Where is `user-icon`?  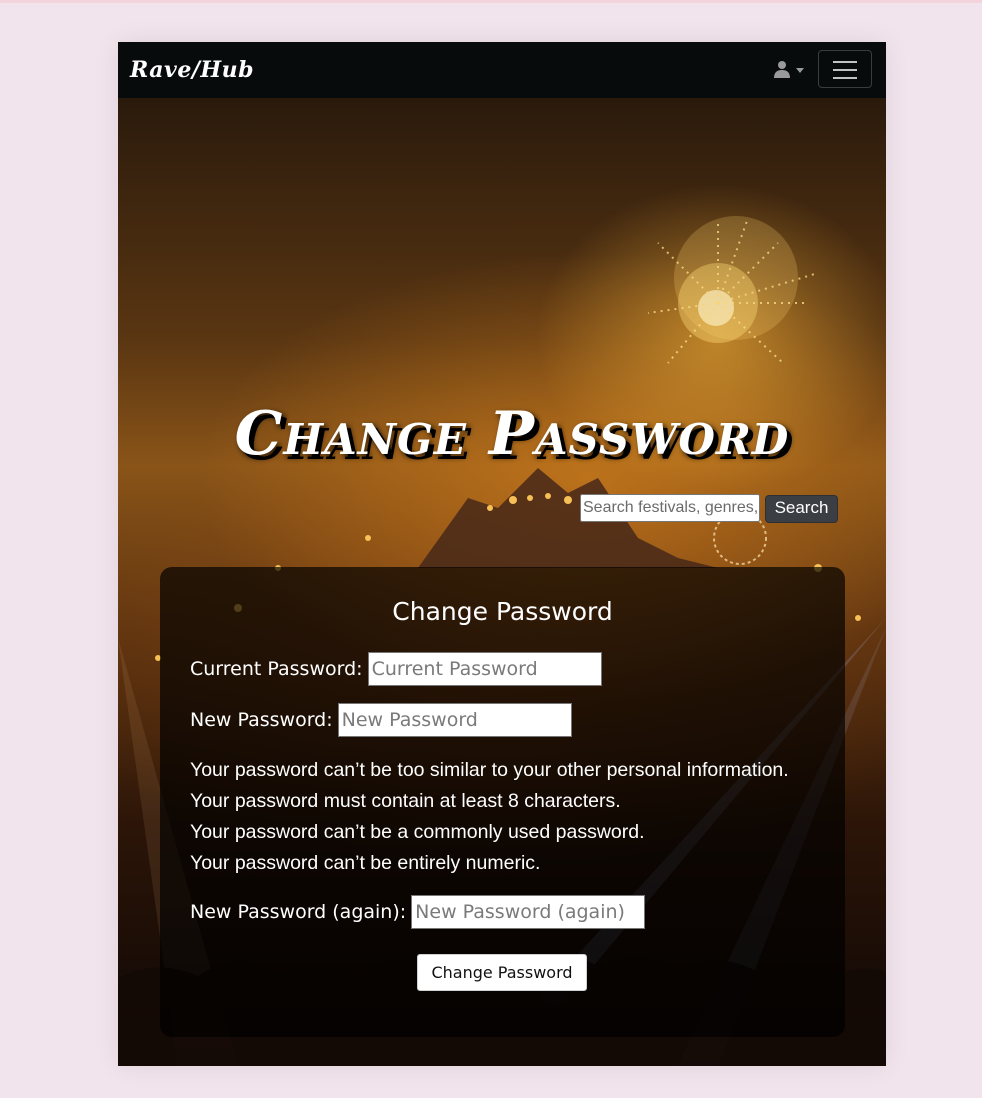
user-icon is located at coordinates (782, 69).